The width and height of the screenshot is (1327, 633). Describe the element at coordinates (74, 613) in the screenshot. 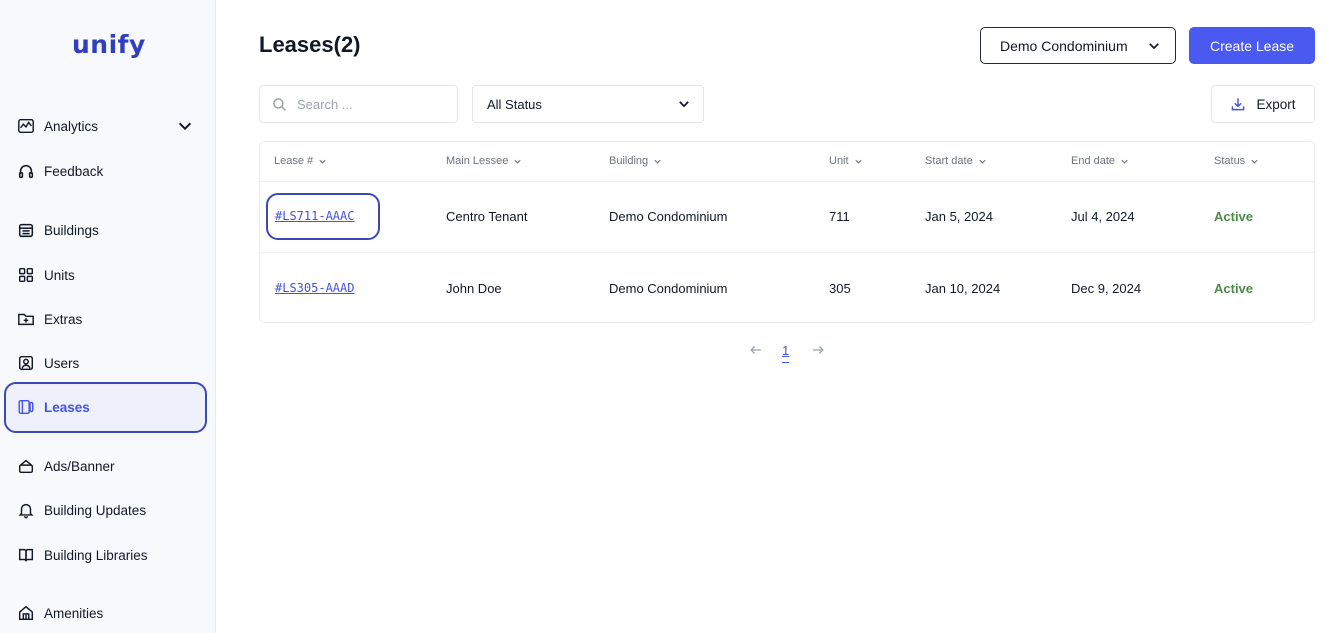

I see `sidebar-item-label: Amenities` at that location.